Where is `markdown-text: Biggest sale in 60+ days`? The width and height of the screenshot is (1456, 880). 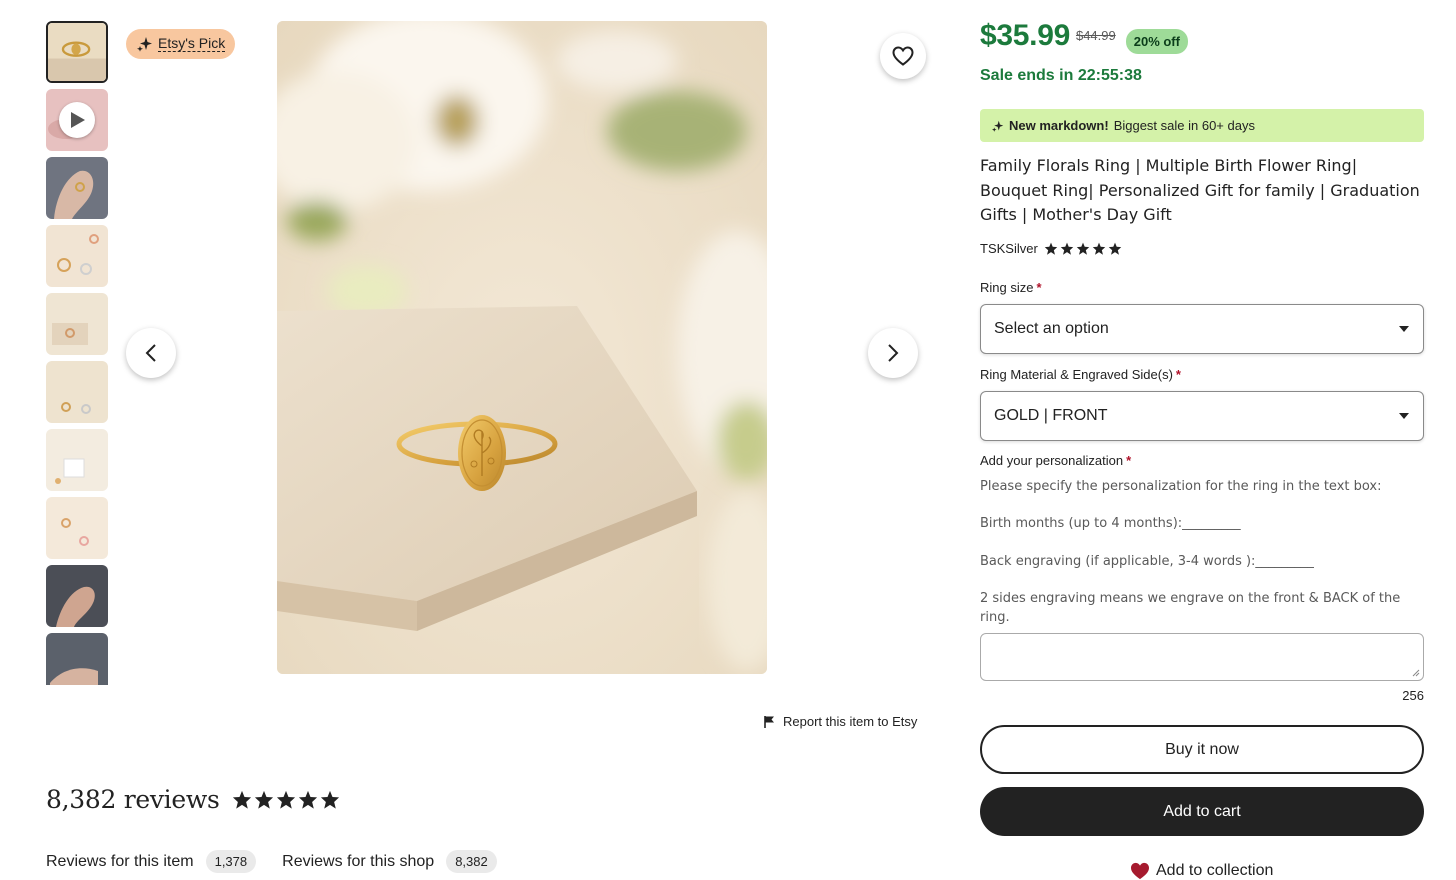 markdown-text: Biggest sale in 60+ days is located at coordinates (1184, 125).